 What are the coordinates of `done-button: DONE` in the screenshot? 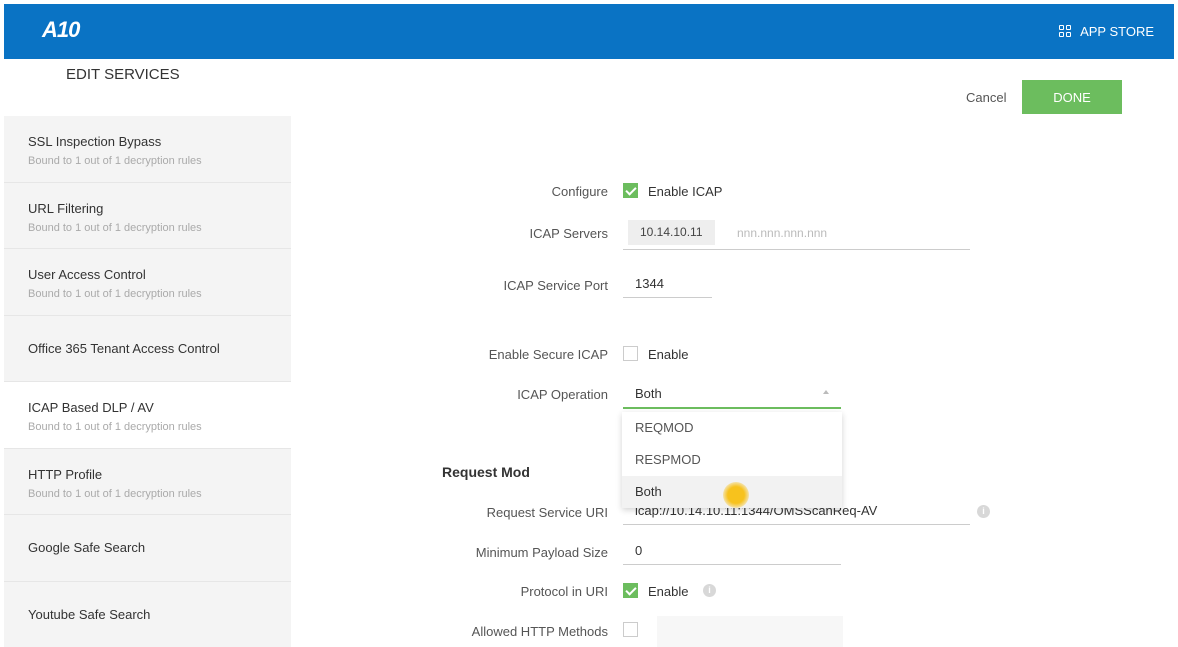 It's located at (1072, 97).